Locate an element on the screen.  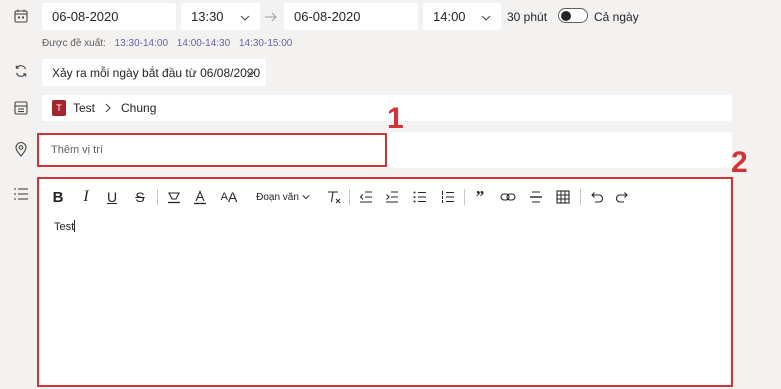
start-date-input: 06-08-2020 is located at coordinates (109, 16).